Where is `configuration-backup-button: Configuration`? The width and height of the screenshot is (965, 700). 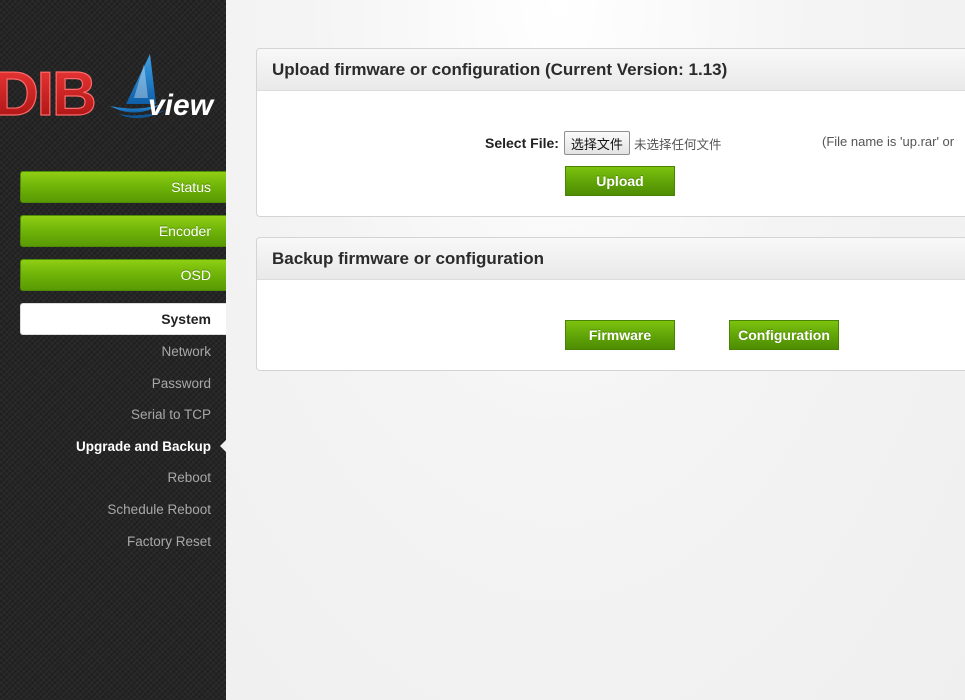 configuration-backup-button: Configuration is located at coordinates (784, 335).